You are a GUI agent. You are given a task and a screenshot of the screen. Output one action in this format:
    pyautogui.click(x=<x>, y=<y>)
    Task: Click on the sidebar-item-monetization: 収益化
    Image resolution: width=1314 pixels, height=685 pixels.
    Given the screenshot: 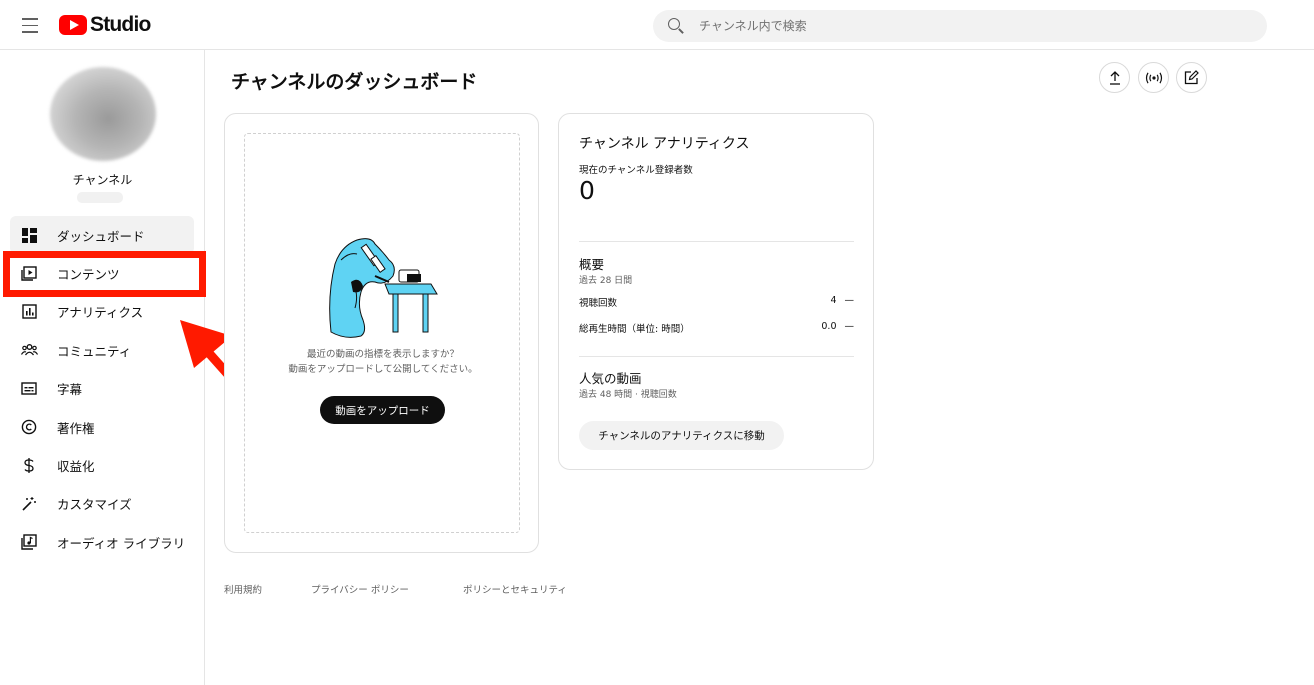 What is the action you would take?
    pyautogui.click(x=102, y=465)
    